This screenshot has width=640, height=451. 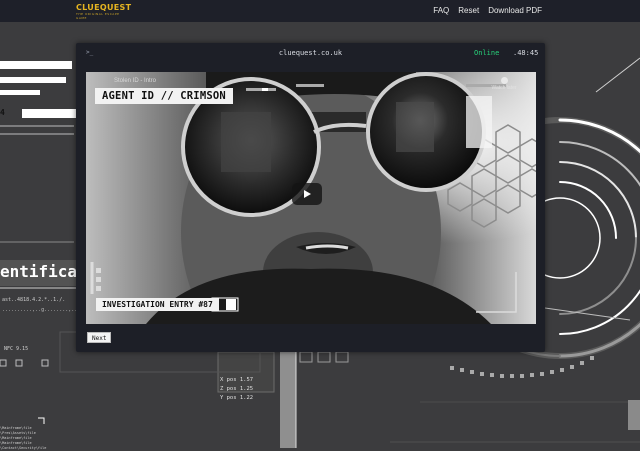 What do you see at coordinates (164, 96) in the screenshot?
I see `agent-id-caption: AGENT ID // CRIMSON` at bounding box center [164, 96].